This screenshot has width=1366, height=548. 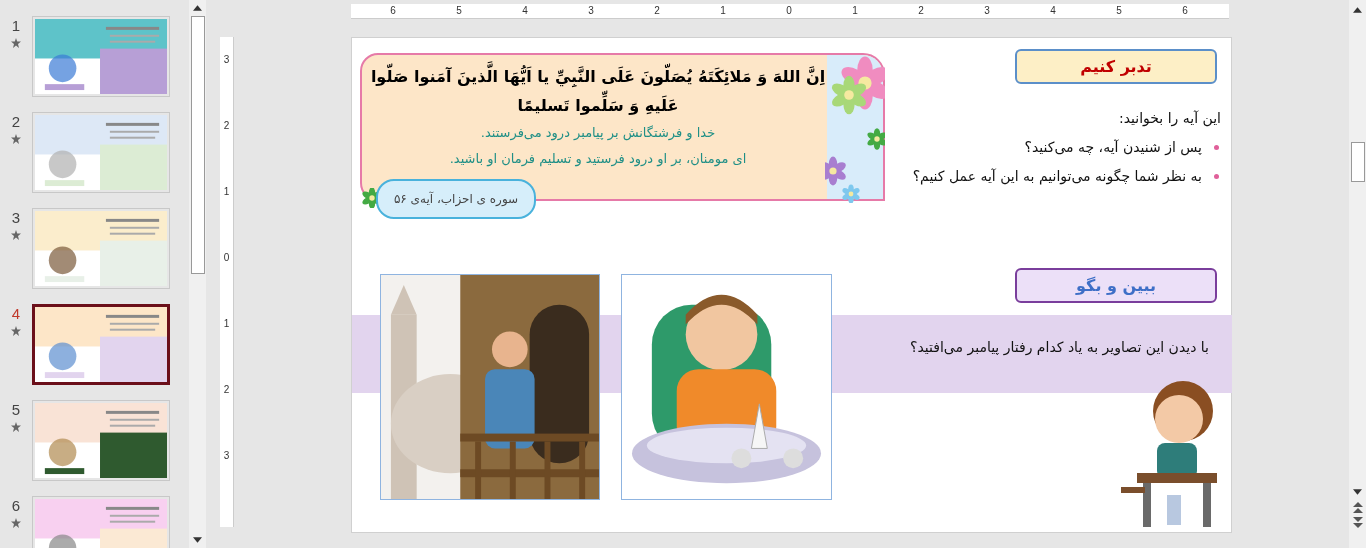 What do you see at coordinates (1357, 522) in the screenshot?
I see `next-slide-icon` at bounding box center [1357, 522].